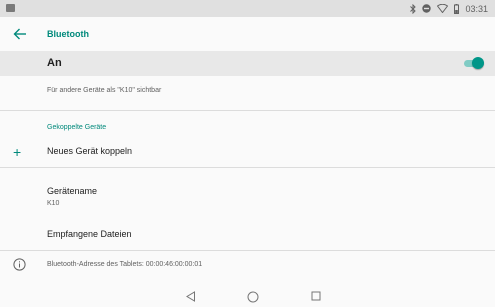 The image size is (495, 307). I want to click on pair-new-device-label: Neues Gerät koppeln, so click(90, 151).